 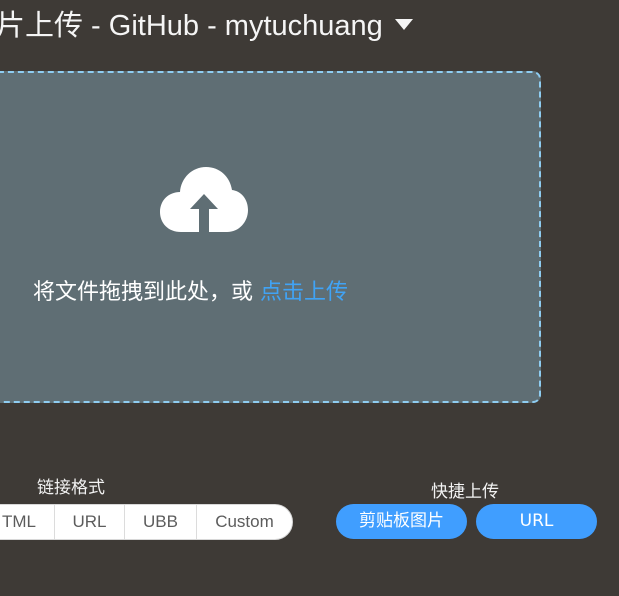 What do you see at coordinates (71, 488) in the screenshot?
I see `link-format-label: 链接格式` at bounding box center [71, 488].